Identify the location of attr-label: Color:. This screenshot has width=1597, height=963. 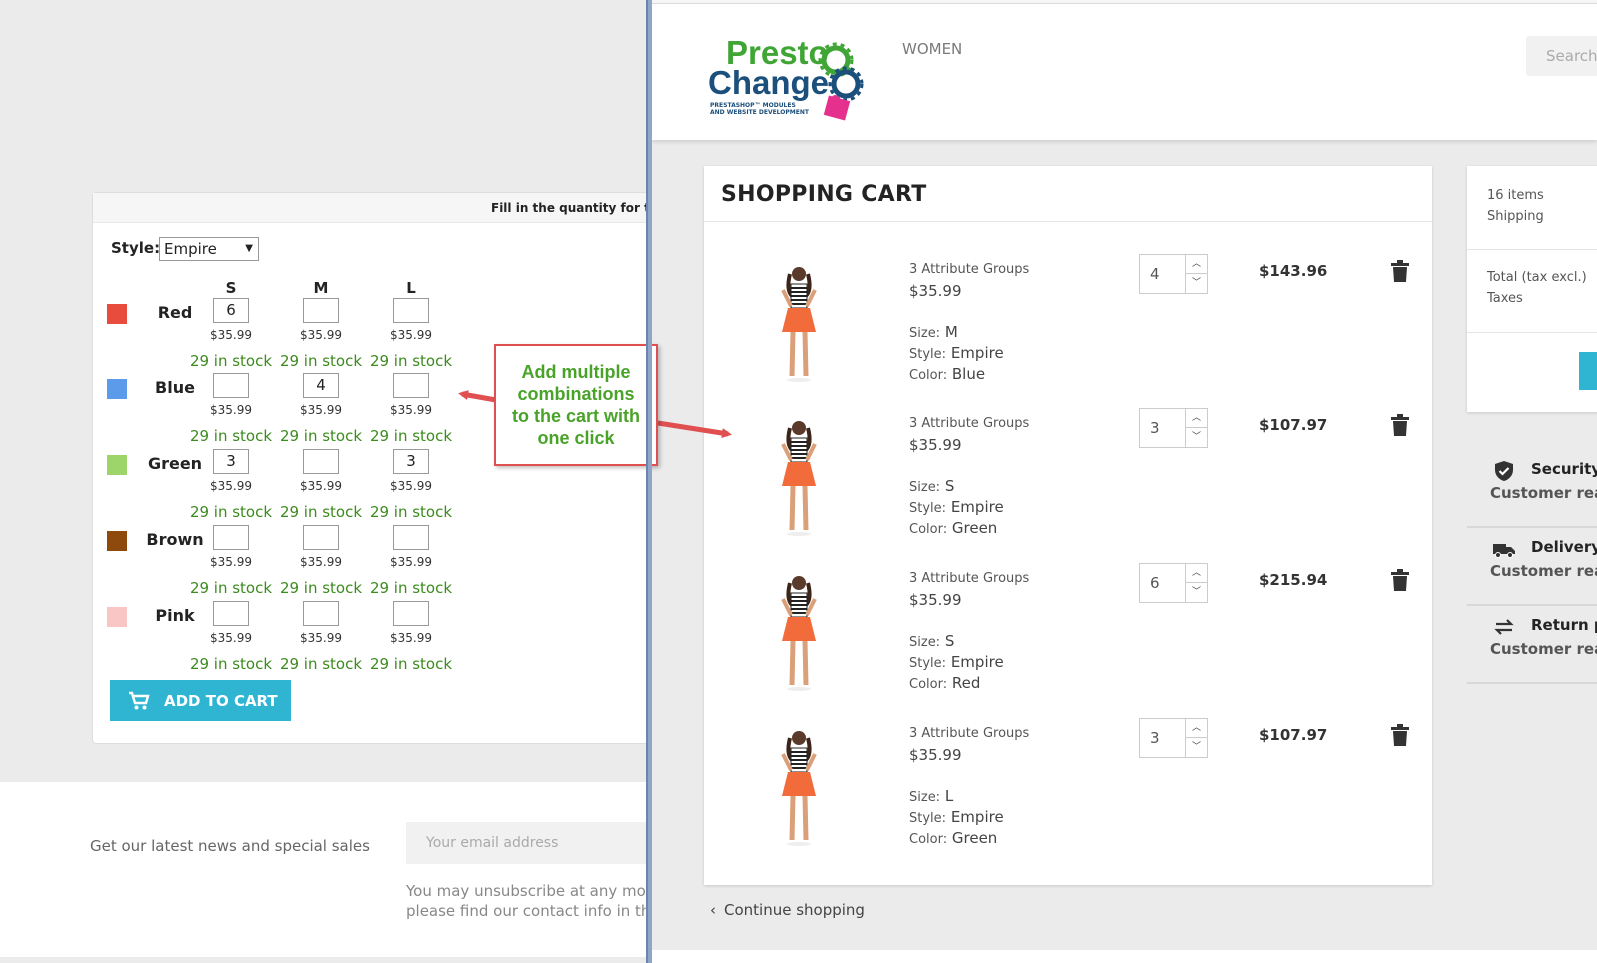
(928, 529).